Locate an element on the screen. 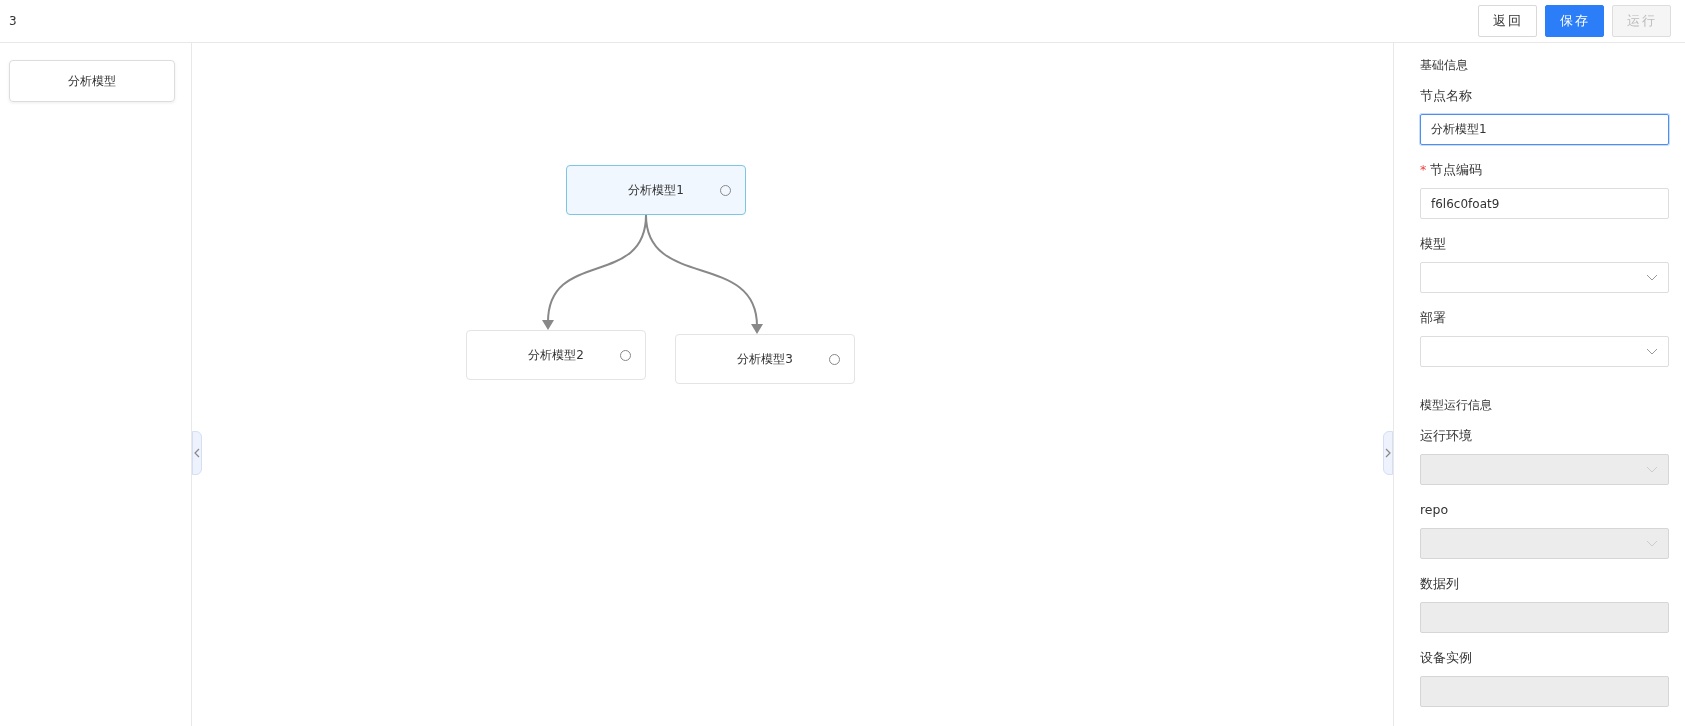 The width and height of the screenshot is (1685, 726). chevron-left-icon is located at coordinates (197, 453).